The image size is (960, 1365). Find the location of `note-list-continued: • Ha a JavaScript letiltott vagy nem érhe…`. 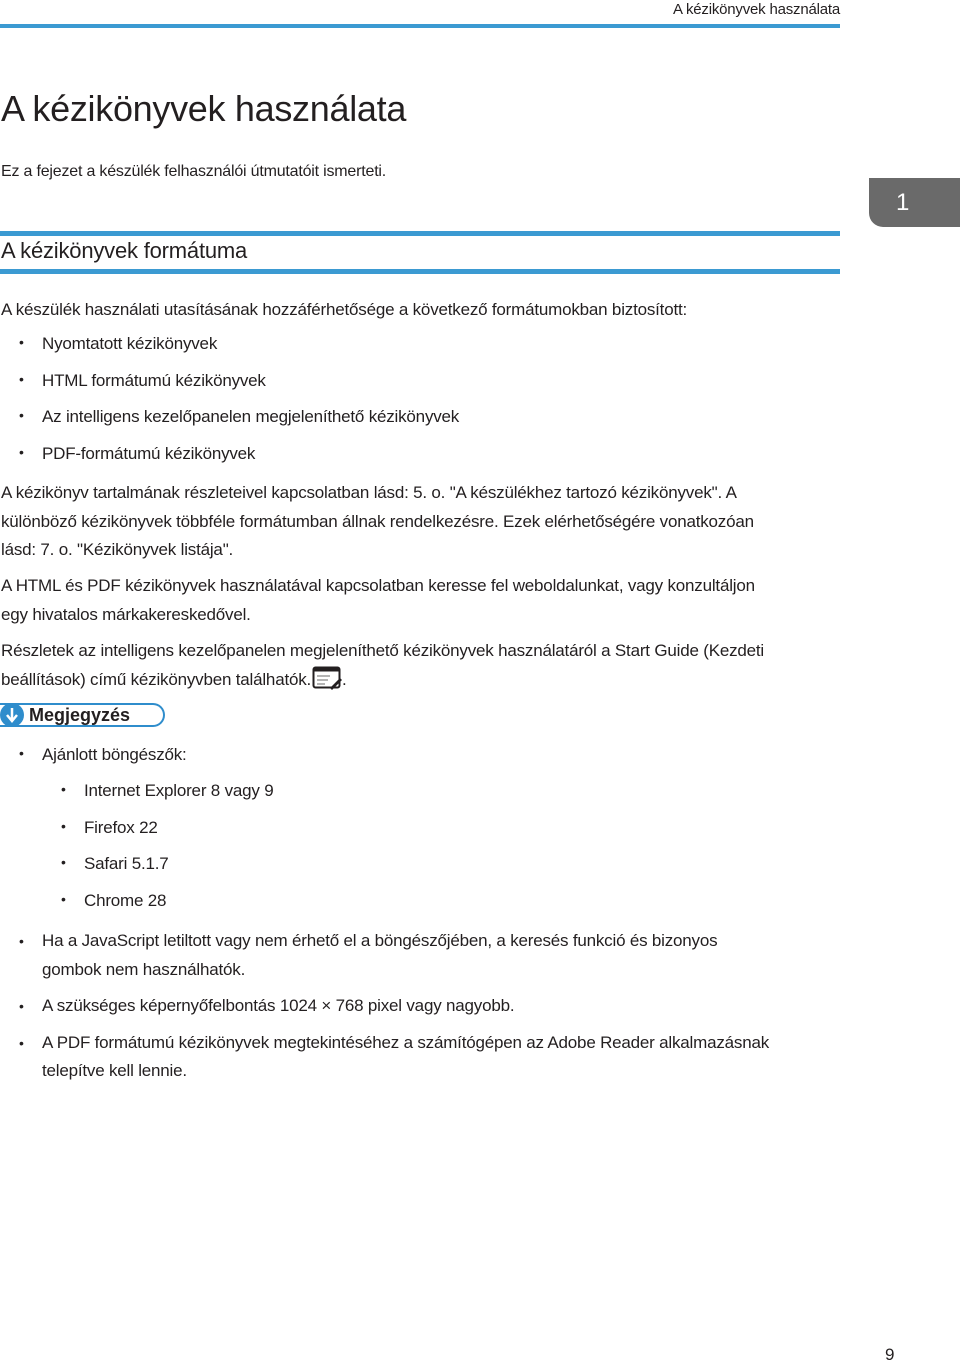

note-list-continued: • Ha a JavaScript letiltott vagy nem érhe… is located at coordinates (384, 1006).